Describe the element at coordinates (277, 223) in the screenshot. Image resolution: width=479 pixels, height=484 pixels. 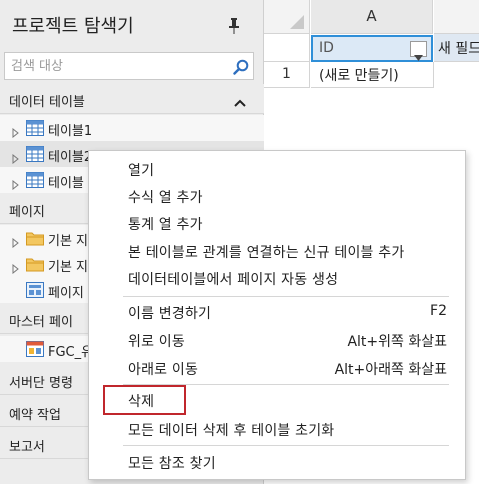
I see `menu-item-add-stat-column: 통계 열 추가` at that location.